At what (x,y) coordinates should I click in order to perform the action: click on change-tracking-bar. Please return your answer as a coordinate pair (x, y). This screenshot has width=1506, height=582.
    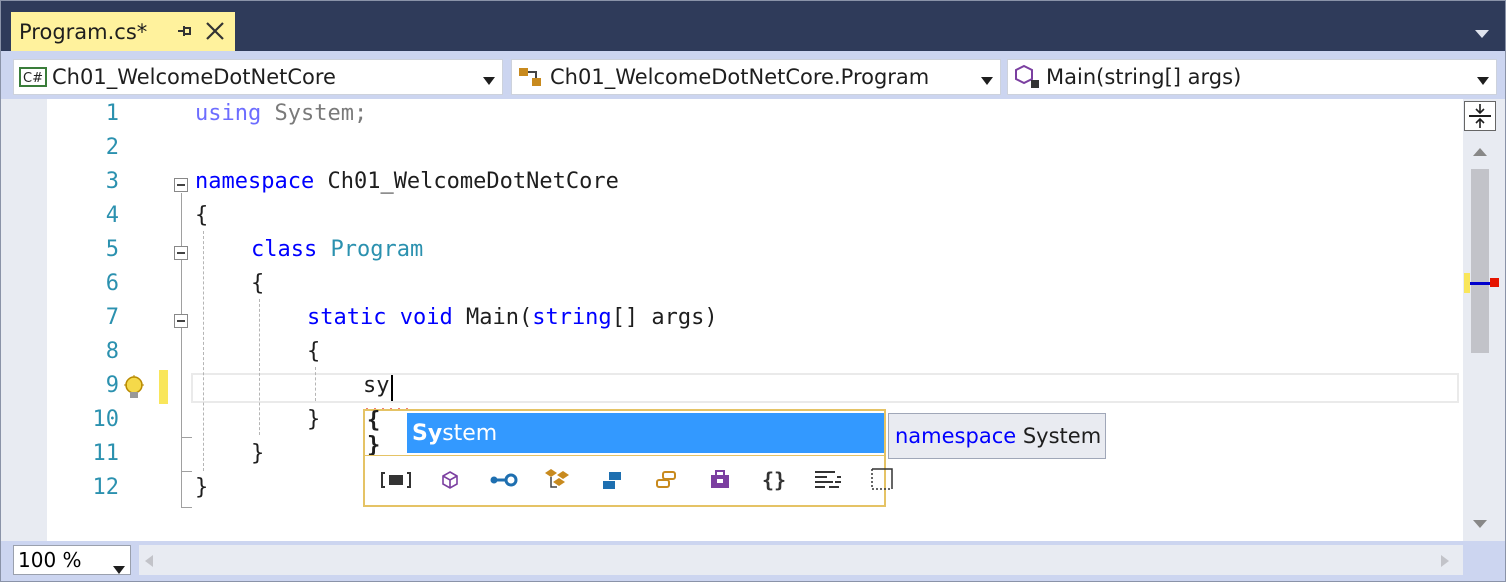
    Looking at the image, I should click on (163, 387).